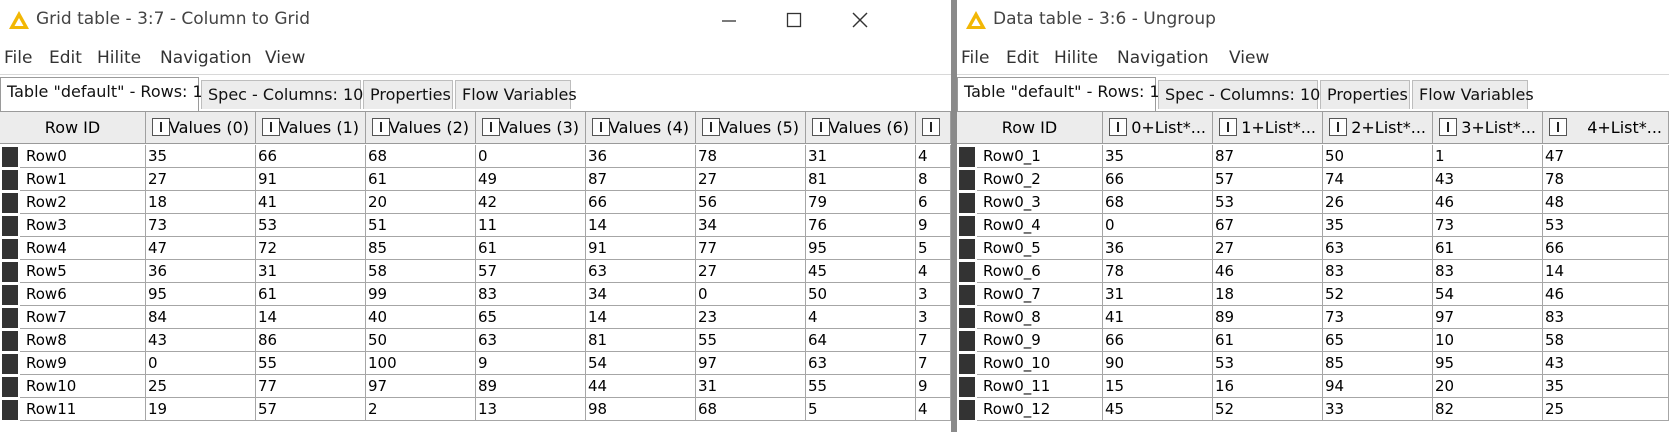 The width and height of the screenshot is (1669, 432). I want to click on table-cell: 41, so click(1158, 317).